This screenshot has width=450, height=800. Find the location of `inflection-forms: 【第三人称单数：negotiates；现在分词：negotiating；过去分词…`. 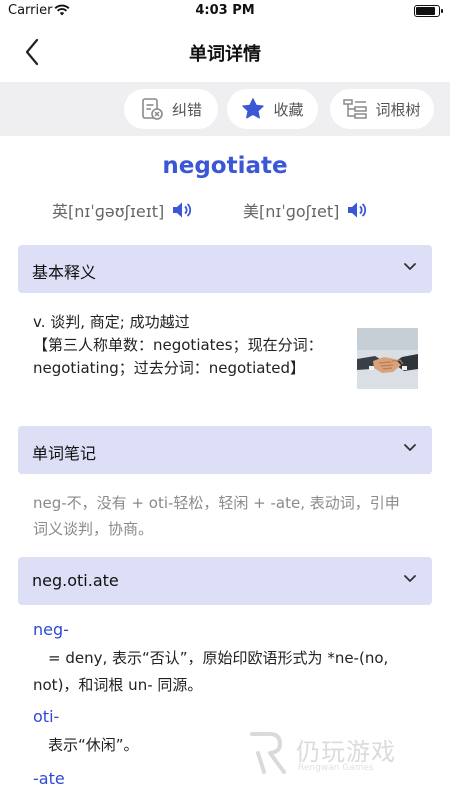

inflection-forms: 【第三人称单数：negotiates；现在分词：negotiating；过去分词… is located at coordinates (178, 356).